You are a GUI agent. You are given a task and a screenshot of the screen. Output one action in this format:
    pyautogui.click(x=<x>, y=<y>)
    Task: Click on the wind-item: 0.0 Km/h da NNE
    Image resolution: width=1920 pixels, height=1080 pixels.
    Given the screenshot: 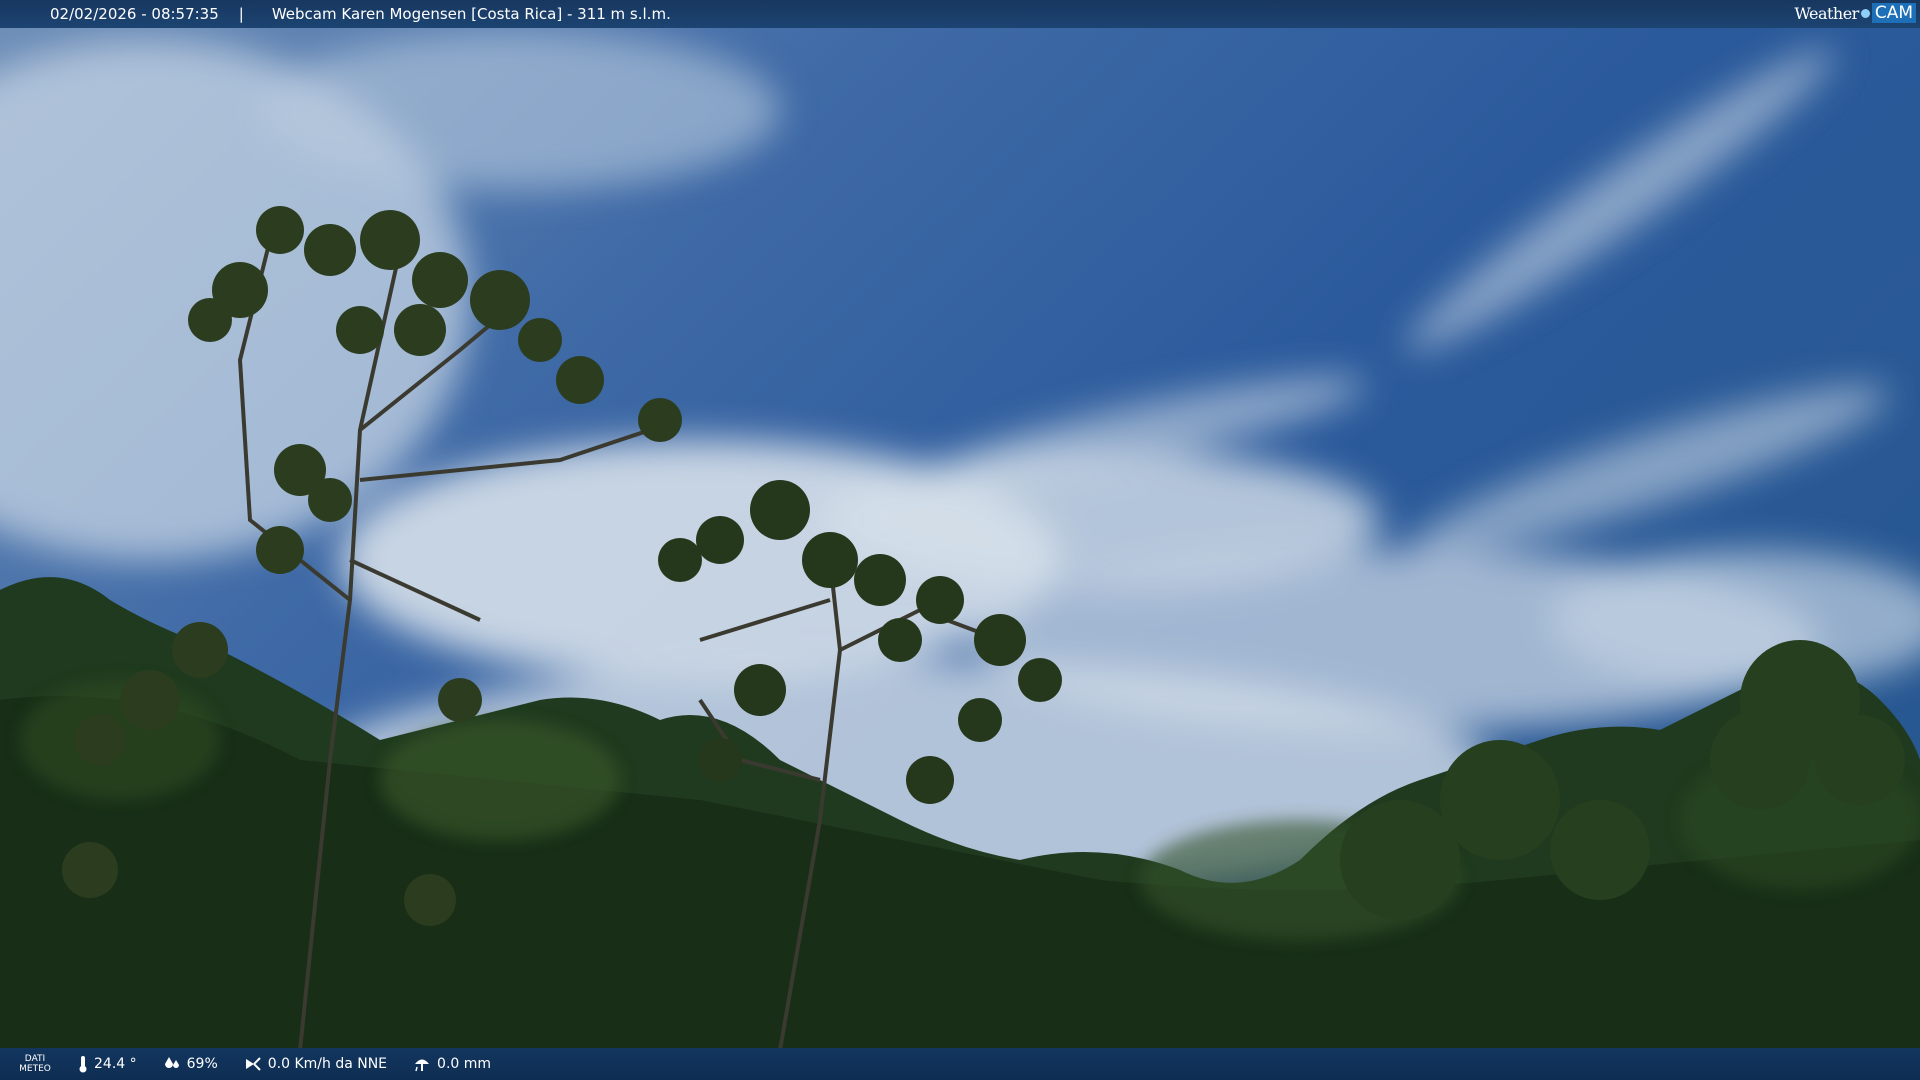 What is the action you would take?
    pyautogui.click(x=315, y=1064)
    